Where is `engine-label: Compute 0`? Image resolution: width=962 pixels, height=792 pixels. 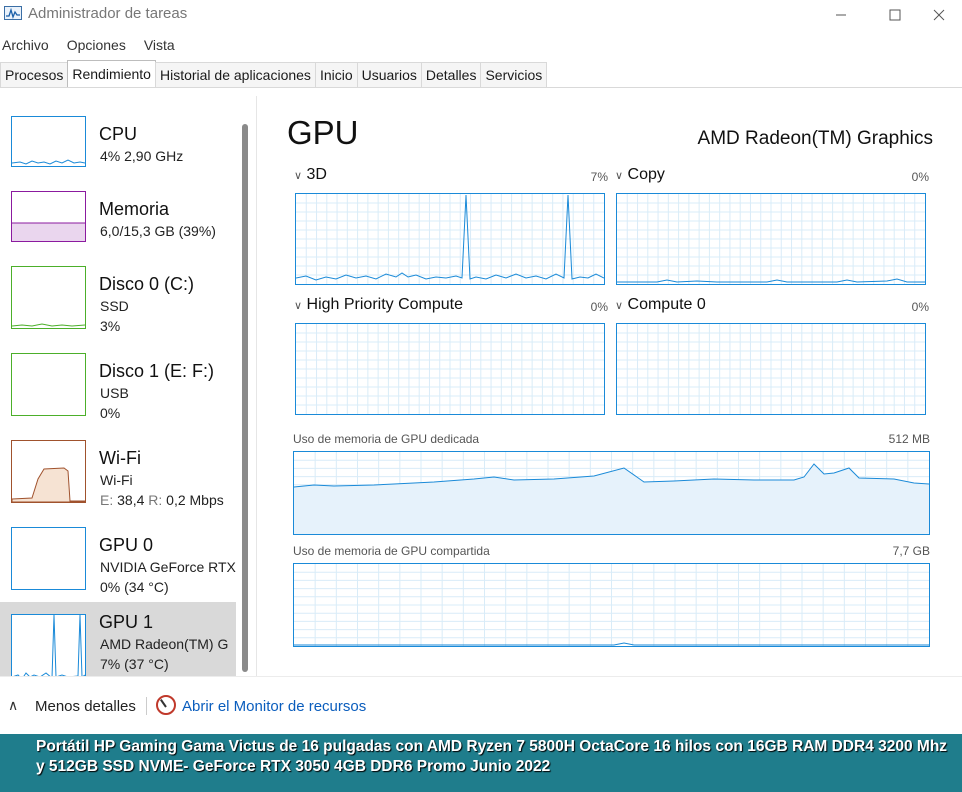
engine-label: Compute 0 is located at coordinates (666, 304).